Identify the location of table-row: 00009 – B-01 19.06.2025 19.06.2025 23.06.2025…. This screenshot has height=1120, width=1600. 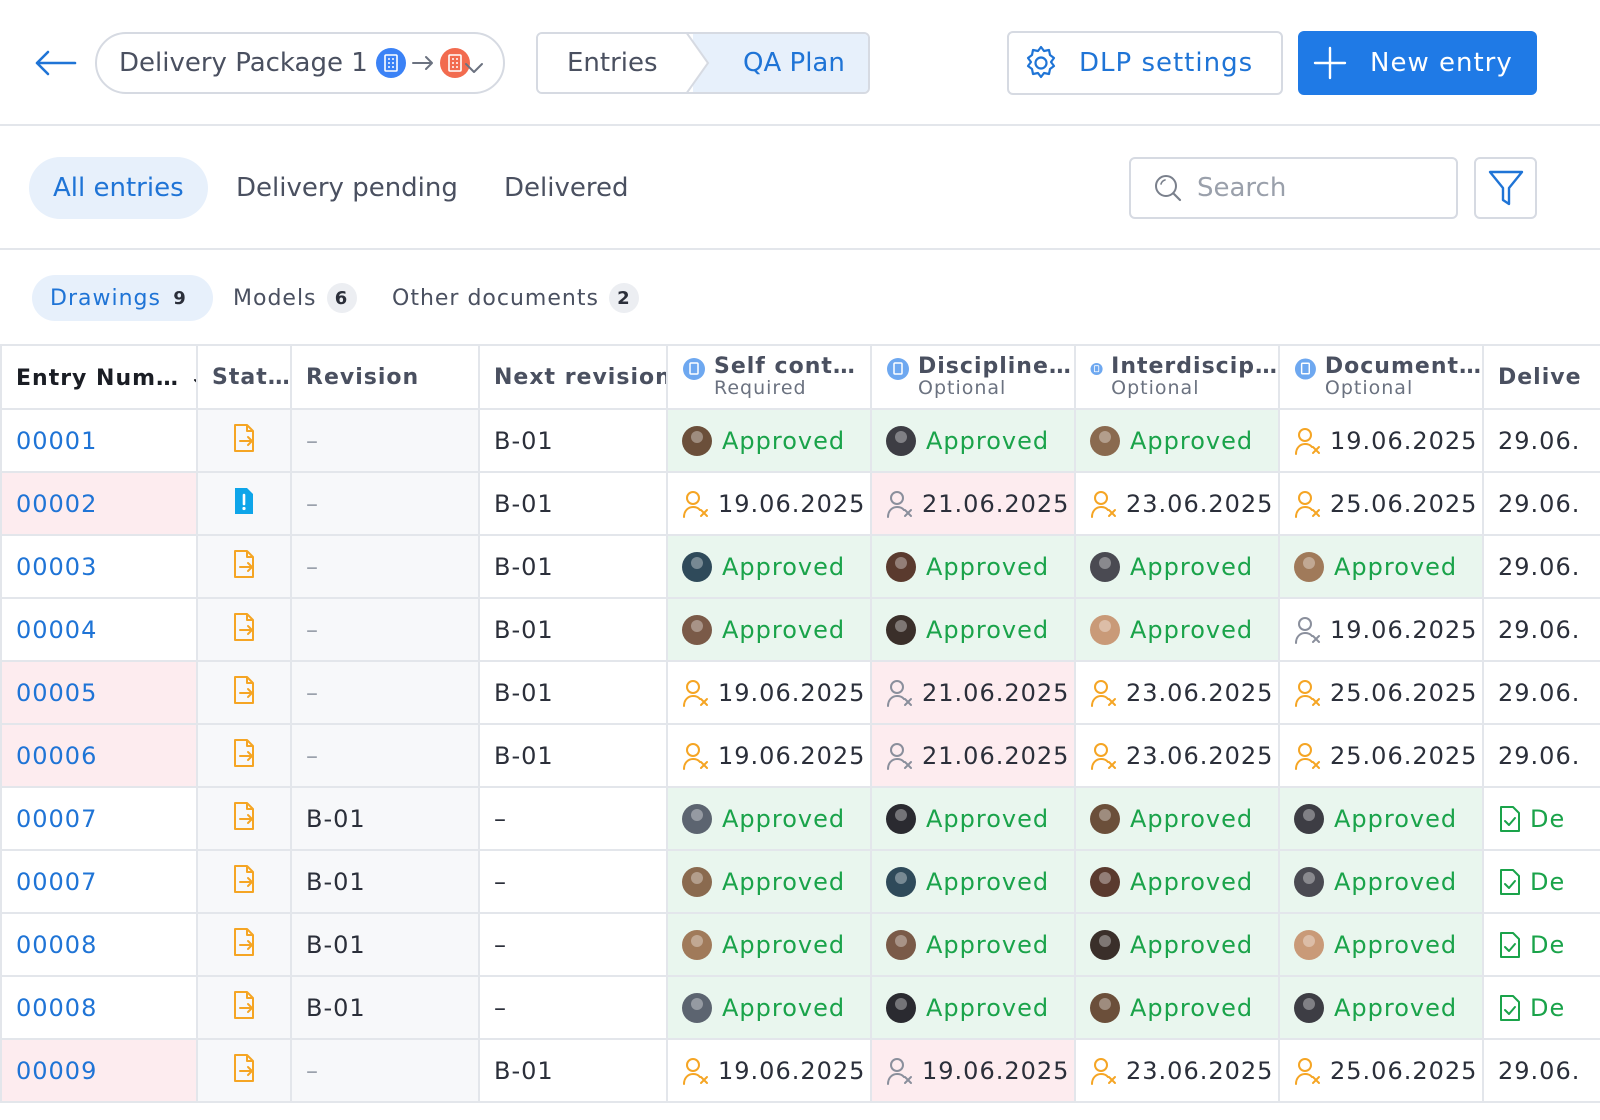
(800, 1070).